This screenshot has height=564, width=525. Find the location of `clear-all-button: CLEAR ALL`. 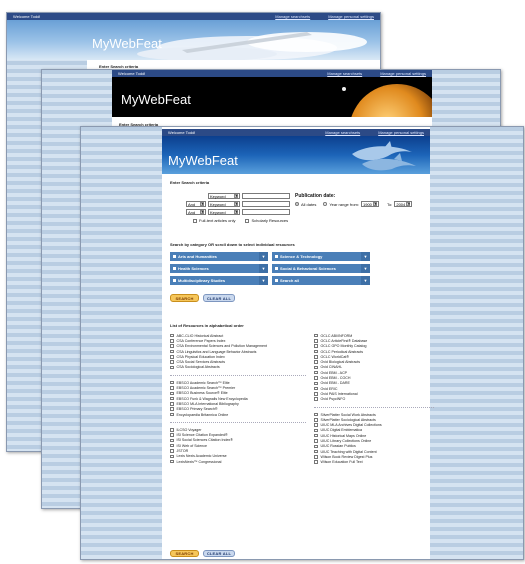

clear-all-button: CLEAR ALL is located at coordinates (219, 298).